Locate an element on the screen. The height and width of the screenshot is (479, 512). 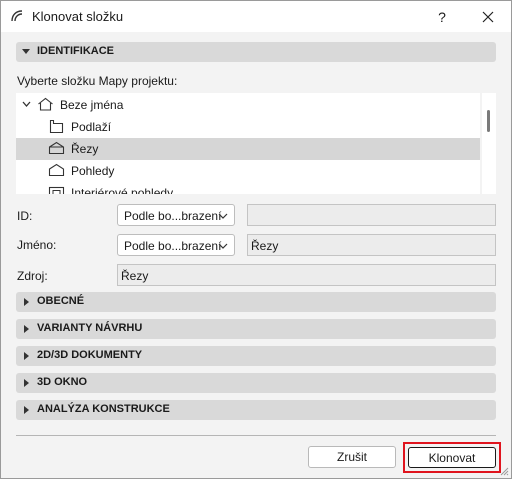
section-label: VARIANTY NÁVRHU is located at coordinates (90, 328).